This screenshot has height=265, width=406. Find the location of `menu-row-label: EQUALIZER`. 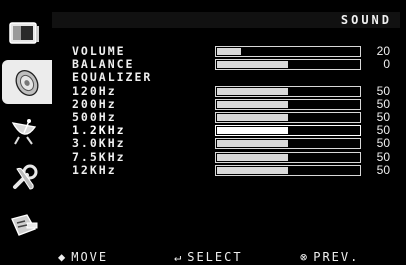

menu-row-label: EQUALIZER is located at coordinates (112, 77).